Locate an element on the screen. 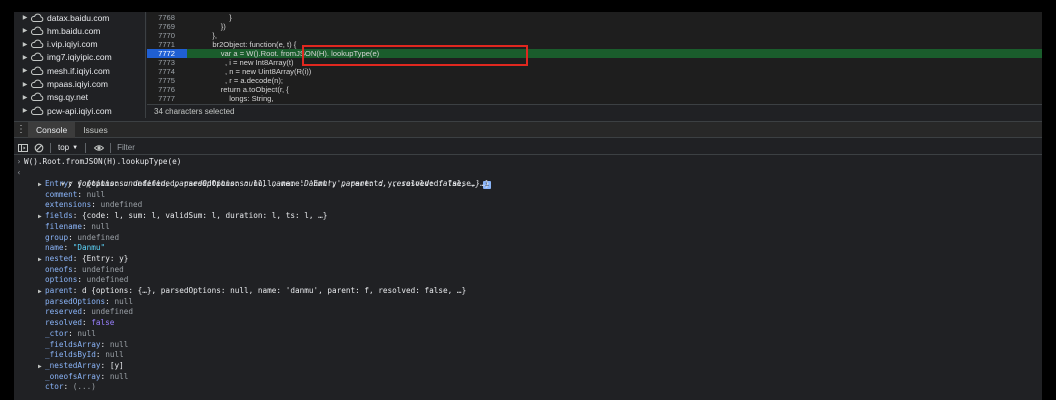 This screenshot has height=400, width=1056. navigator-item-label: msg.qy.net is located at coordinates (67, 97).